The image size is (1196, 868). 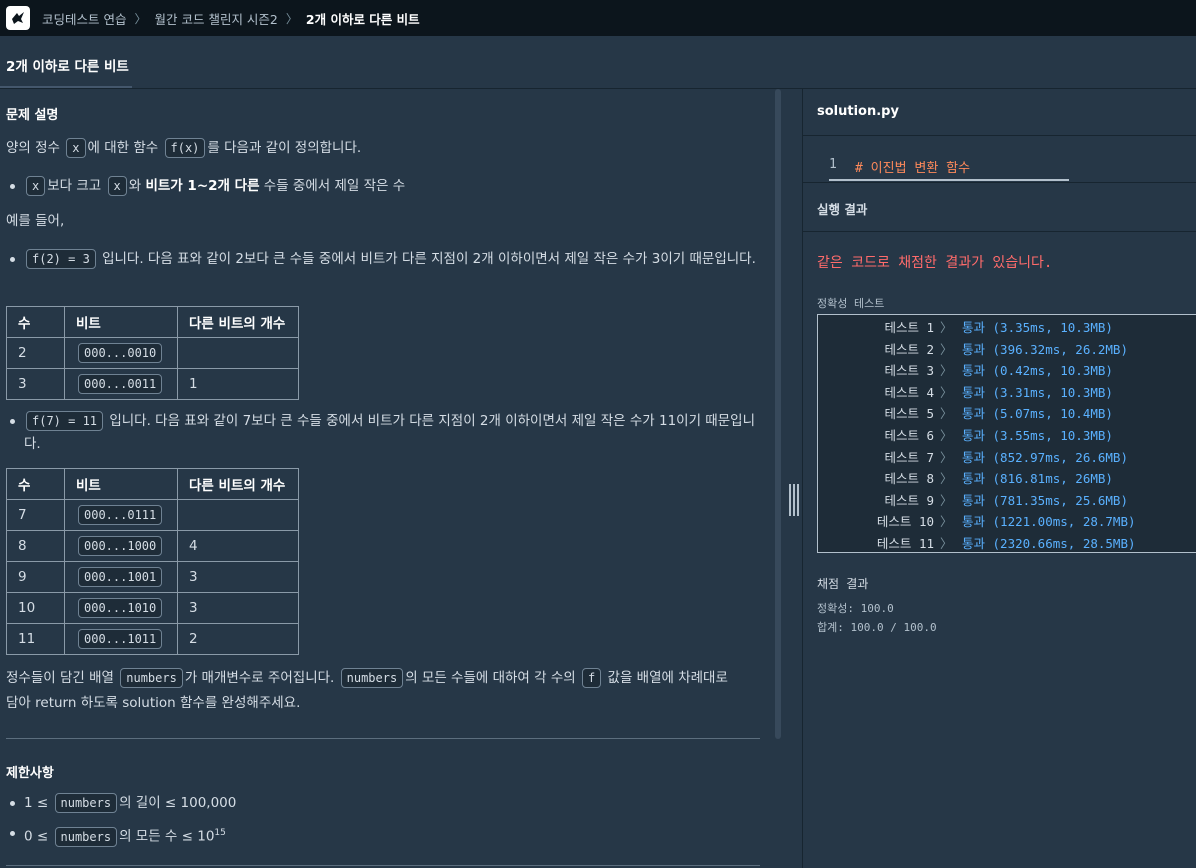 What do you see at coordinates (909, 327) in the screenshot?
I see `test-name: 테스트 1` at bounding box center [909, 327].